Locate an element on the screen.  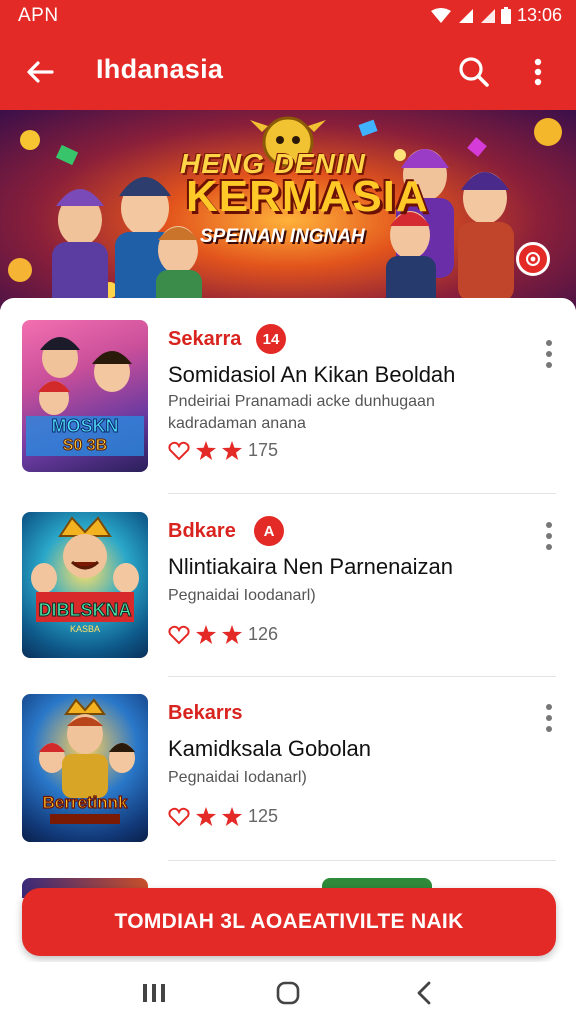
svg-text: S0 3B is located at coordinates (85, 445).